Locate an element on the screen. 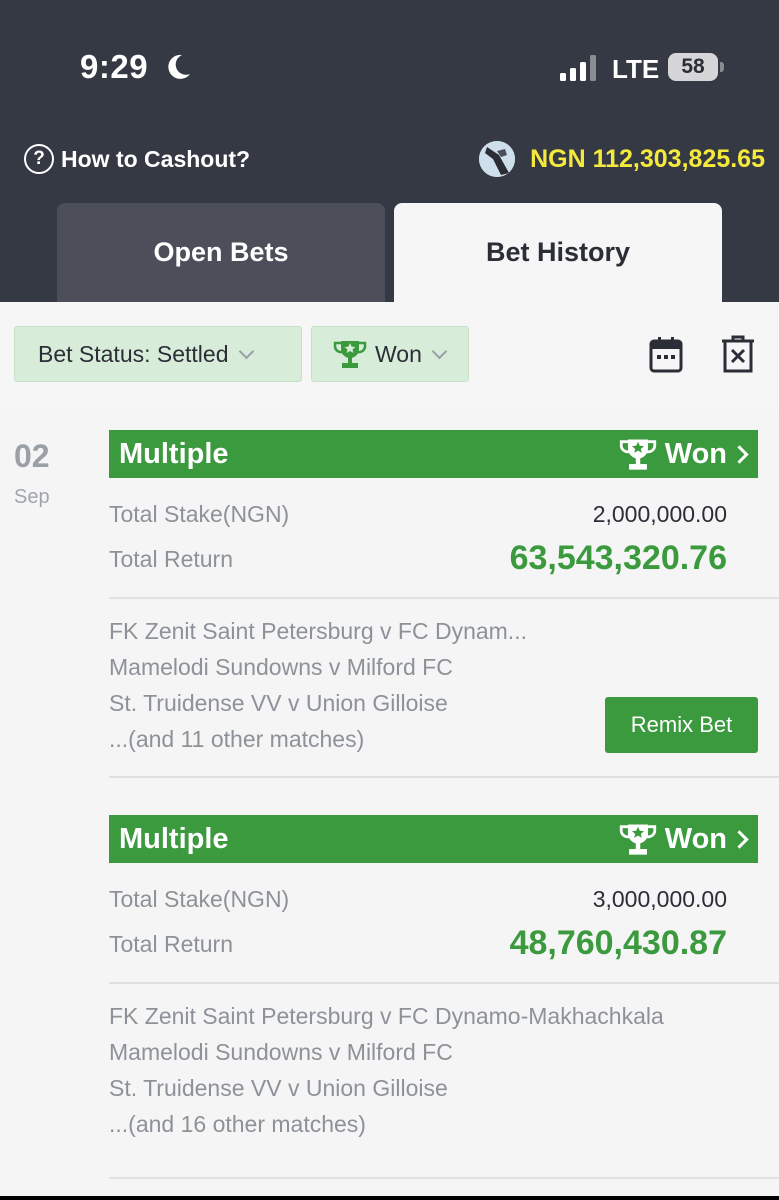 This screenshot has height=1200, width=779. total-return-value: 63,543,320.76 is located at coordinates (618, 558).